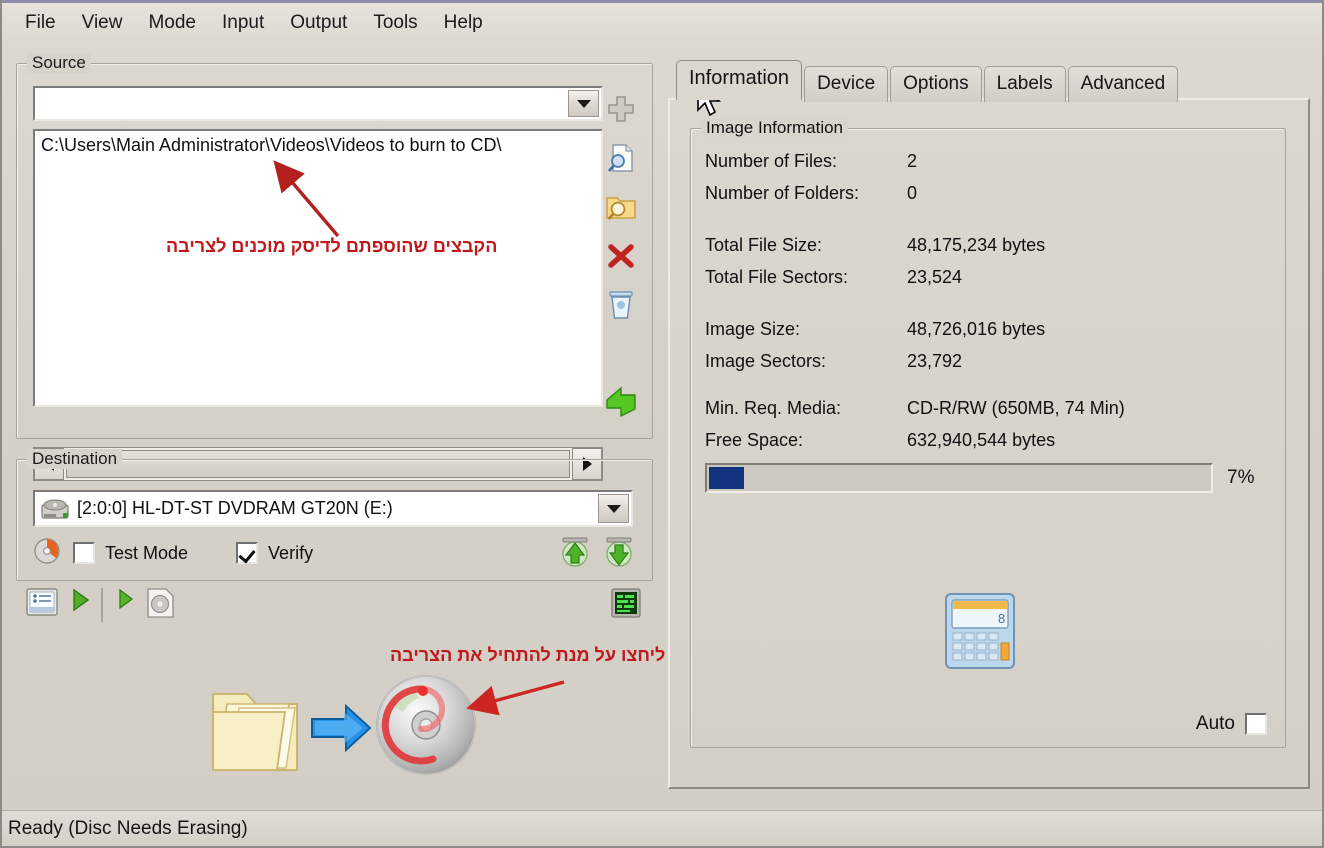  I want to click on annotation-arrow-to-burn-button, so click(515, 698).